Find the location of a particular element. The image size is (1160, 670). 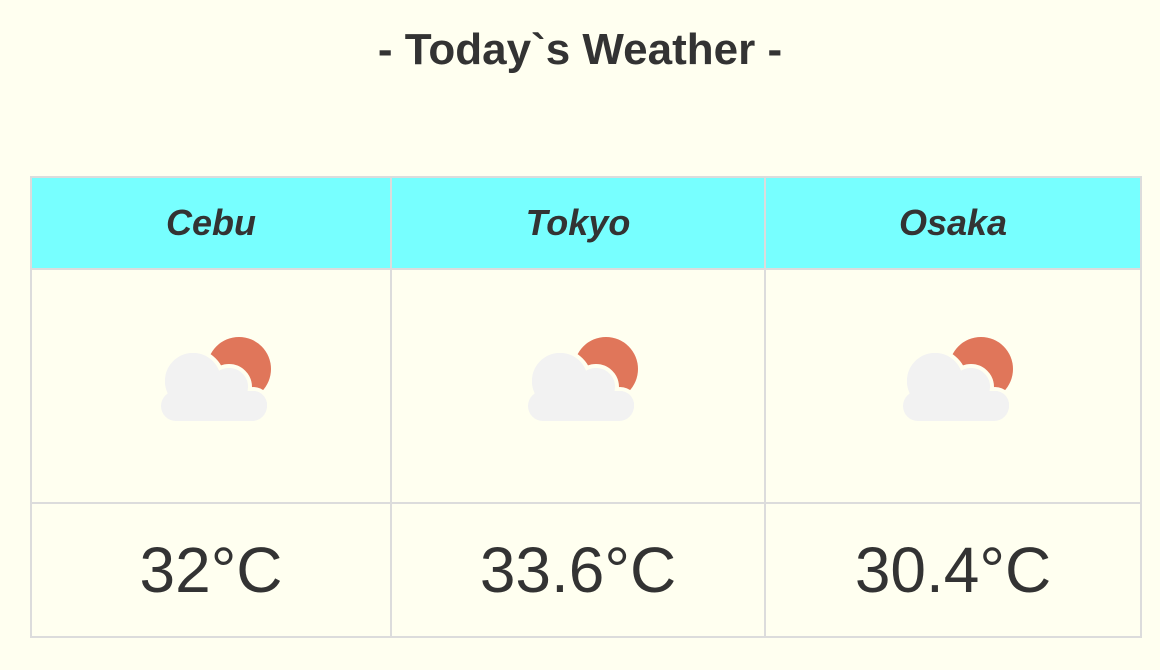

city-name-tokyo: Tokyo is located at coordinates (578, 223).